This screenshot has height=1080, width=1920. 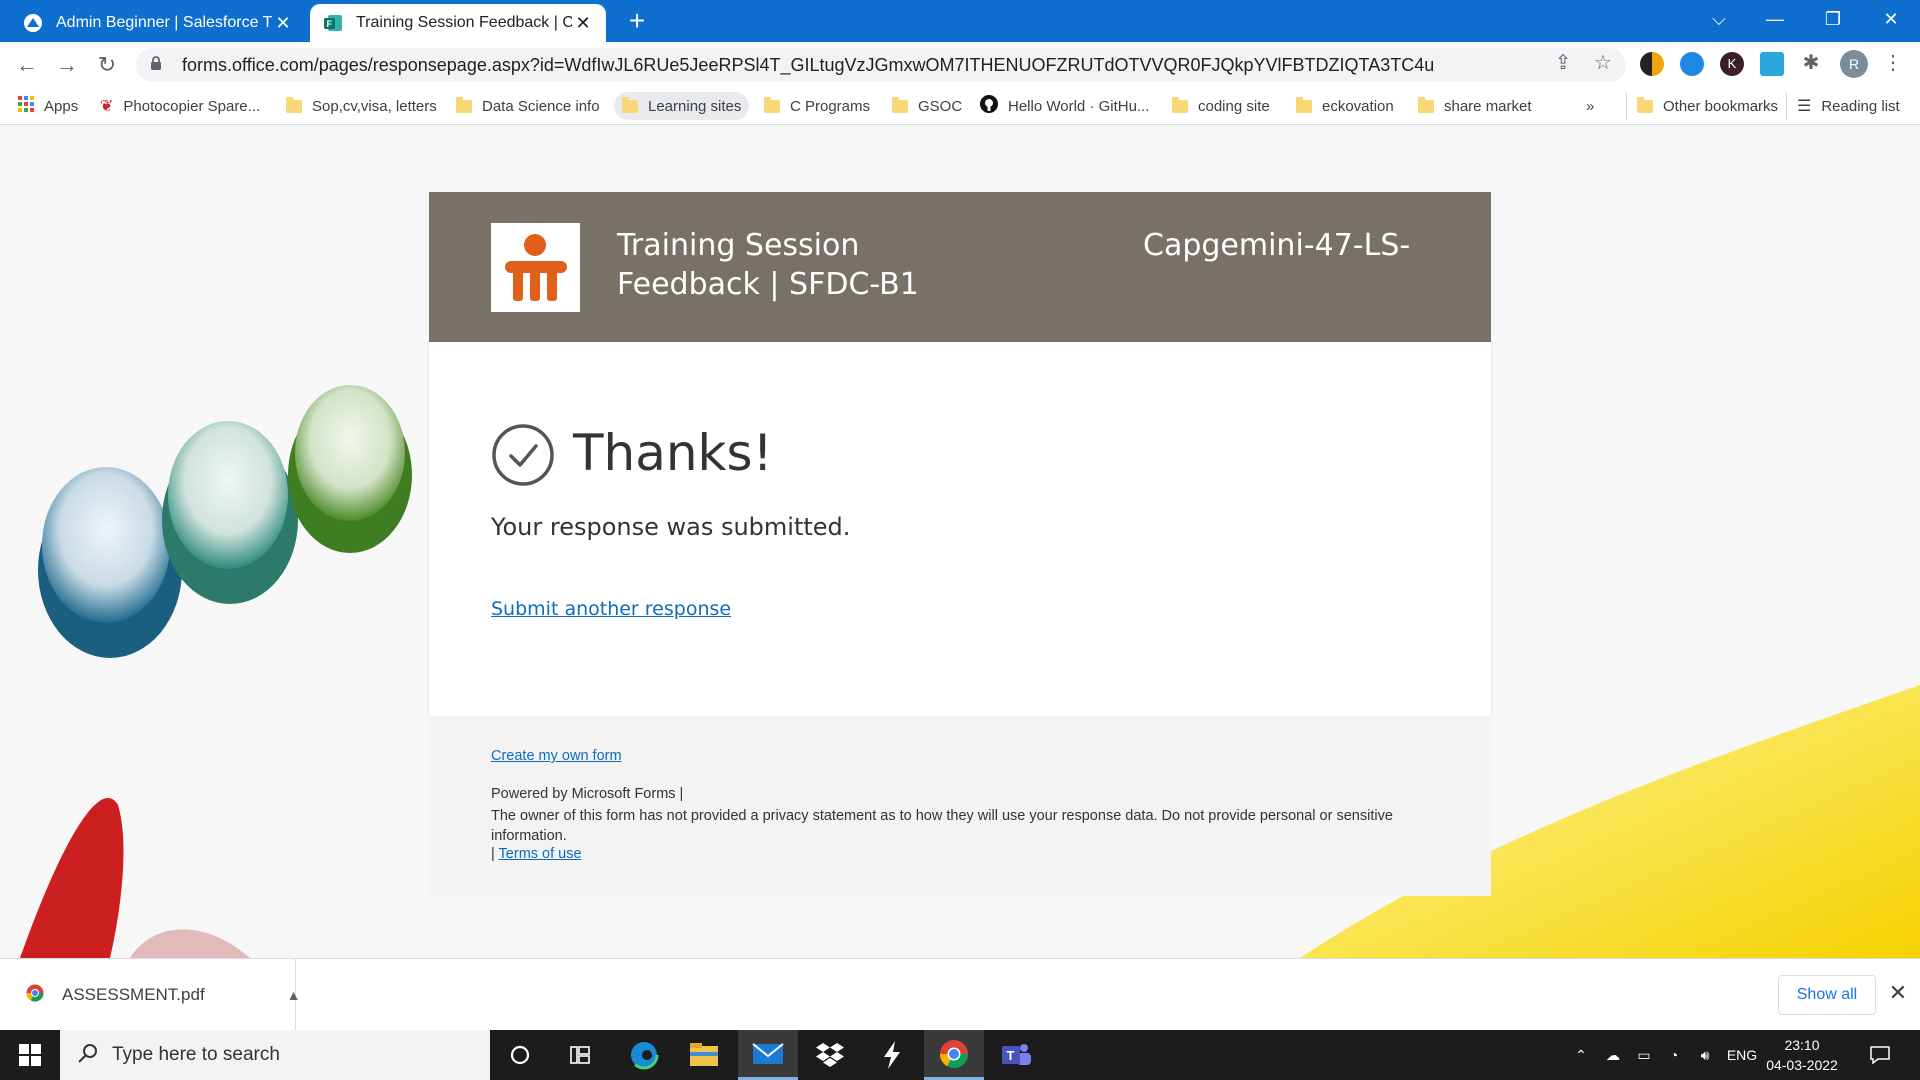 What do you see at coordinates (556, 756) in the screenshot?
I see `create-form-link: Create my own form` at bounding box center [556, 756].